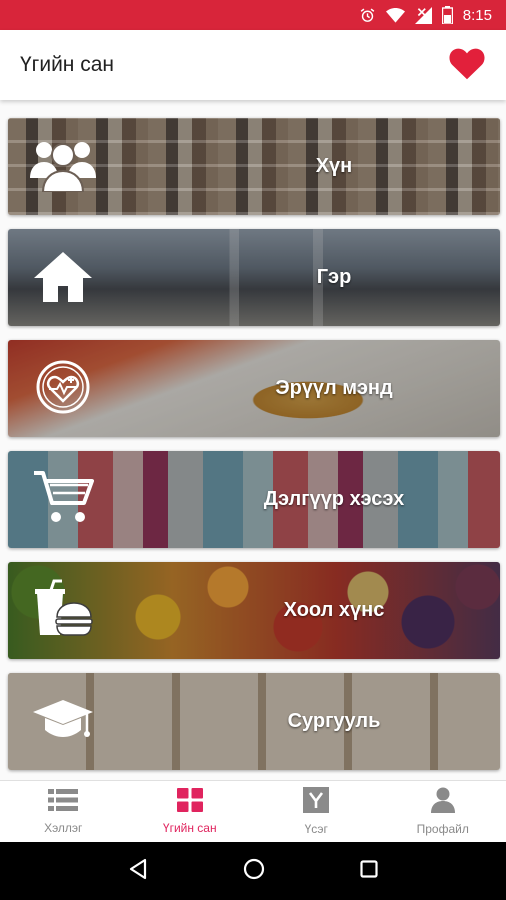  Describe the element at coordinates (334, 166) in the screenshot. I see `category-label-people: Хүн` at that location.